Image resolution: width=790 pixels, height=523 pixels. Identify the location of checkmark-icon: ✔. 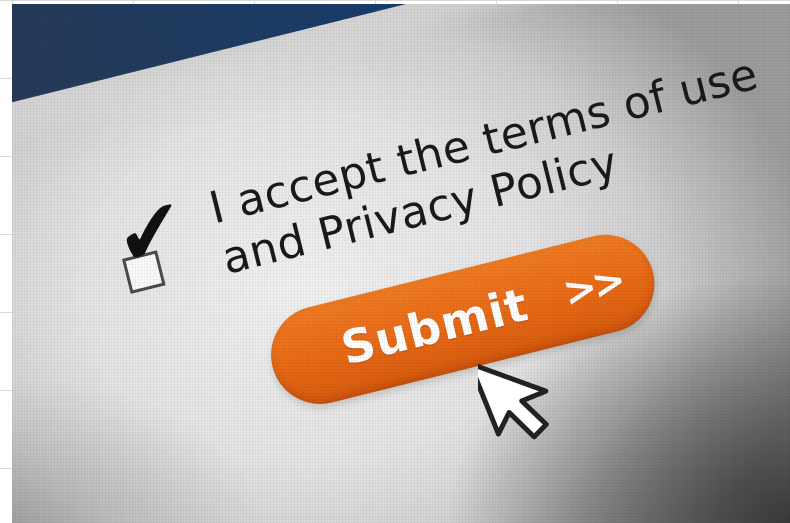
(150, 233).